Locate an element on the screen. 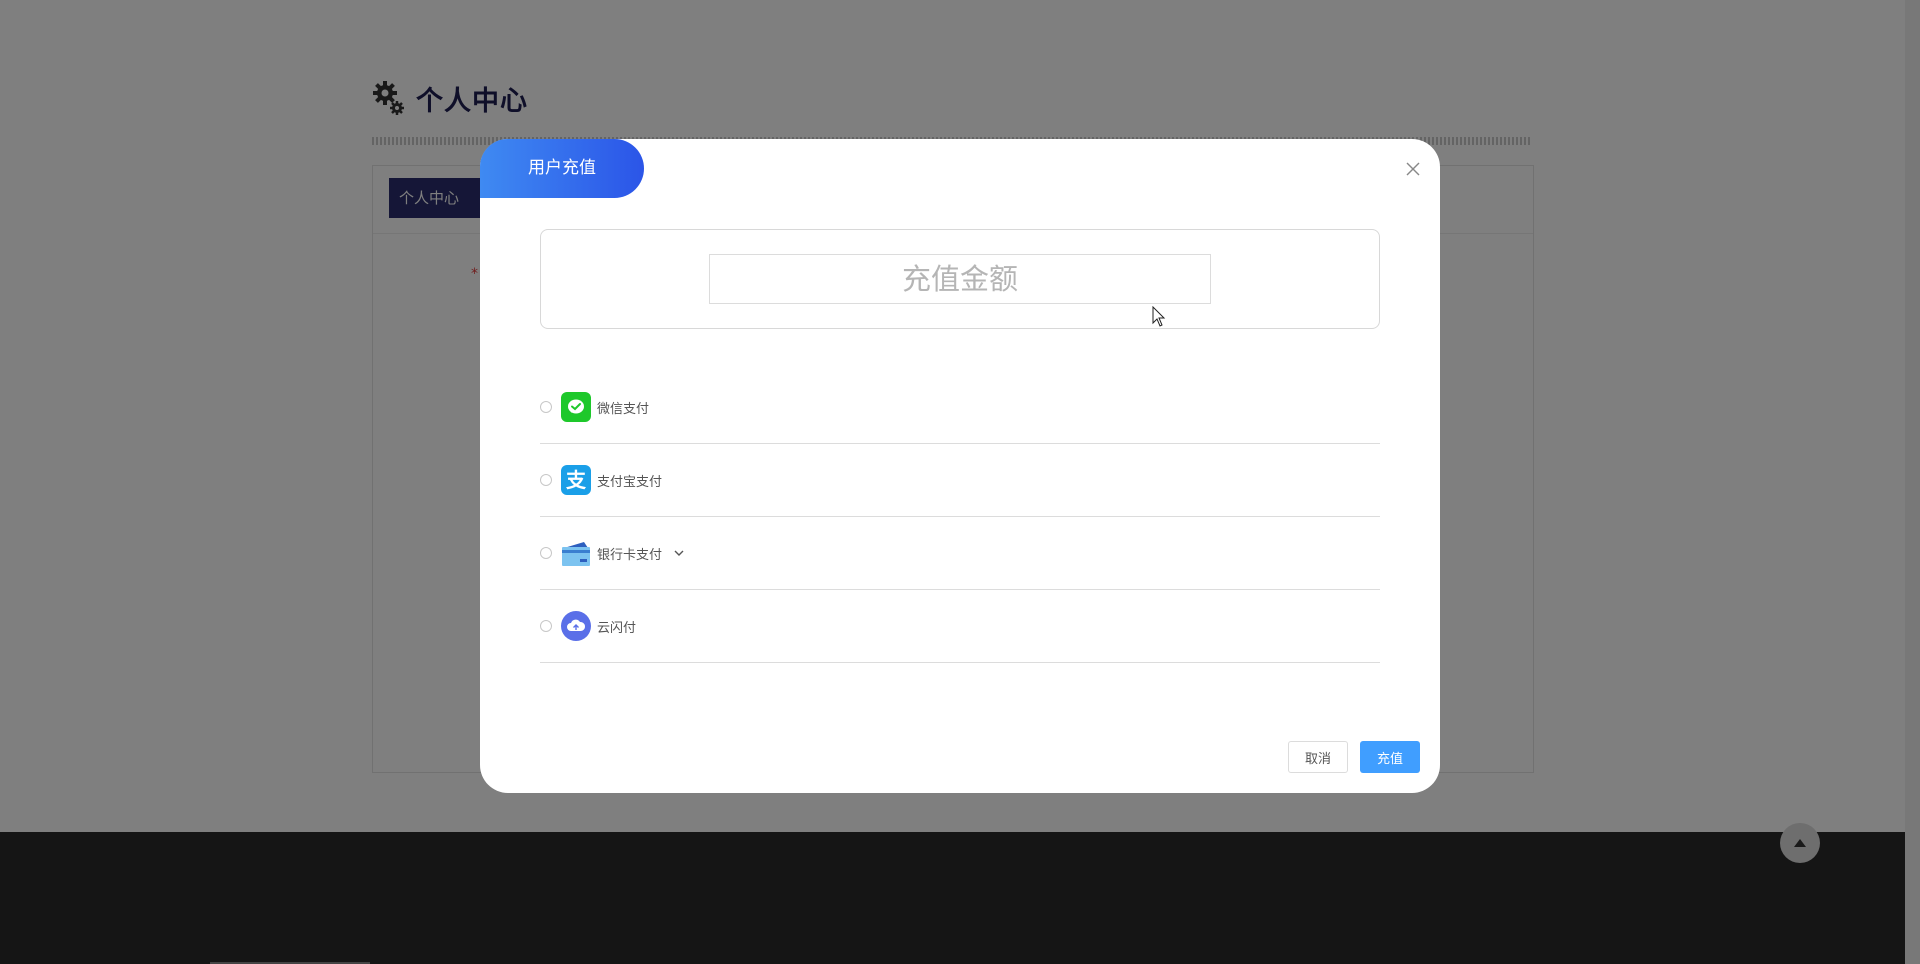  payment-method-list: 微信支付 支 支付宝支付 银行卡支付 云闪付 is located at coordinates (960, 517).